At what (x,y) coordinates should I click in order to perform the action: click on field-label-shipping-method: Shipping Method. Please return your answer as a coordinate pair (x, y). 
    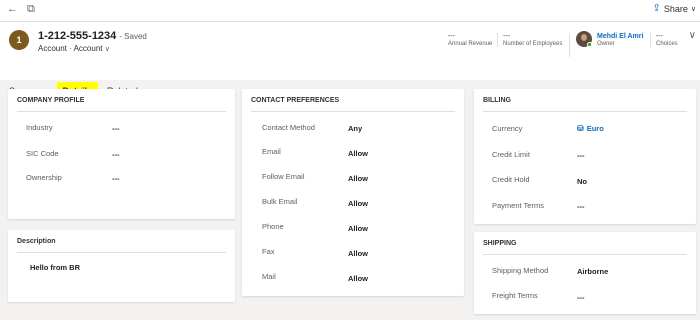
    Looking at the image, I should click on (520, 270).